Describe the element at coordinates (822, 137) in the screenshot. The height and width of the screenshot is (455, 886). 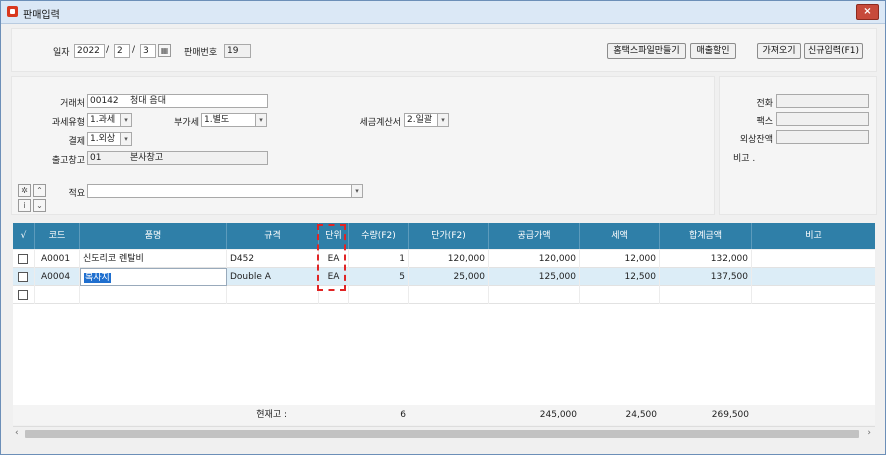
I see `balance-field` at that location.